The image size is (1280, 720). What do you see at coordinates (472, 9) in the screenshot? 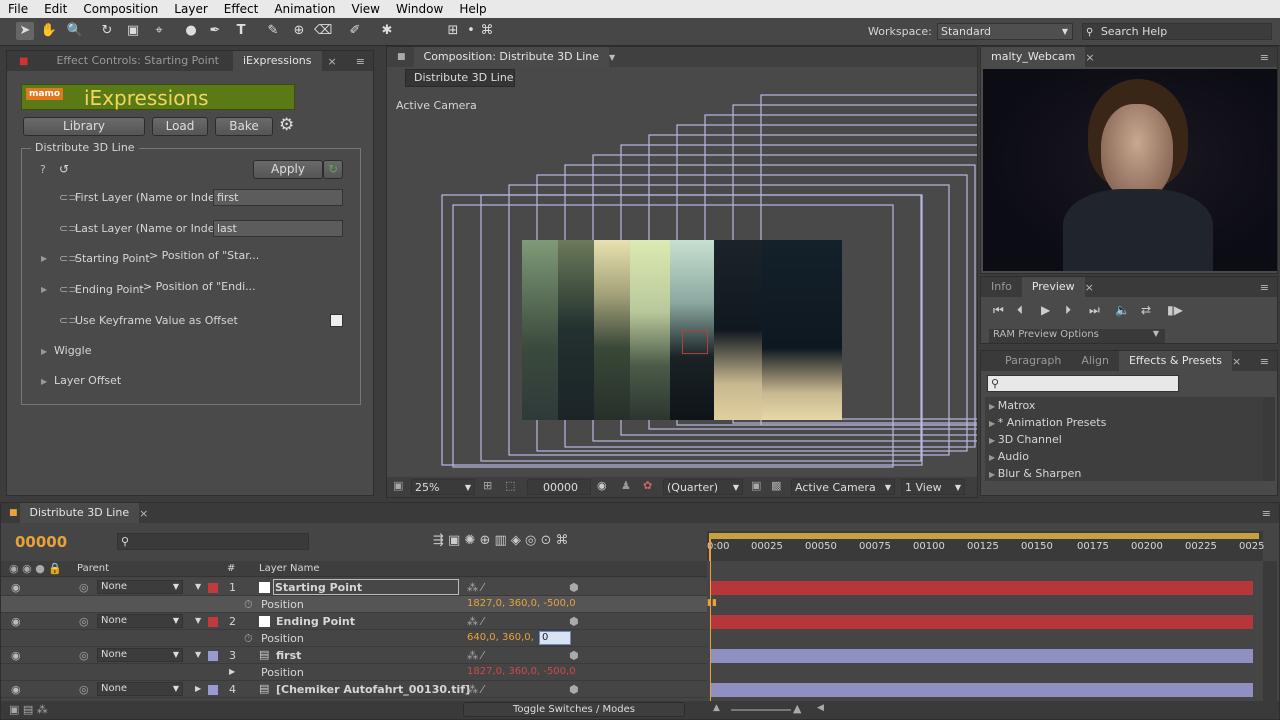
I see `menu-help: Help` at bounding box center [472, 9].